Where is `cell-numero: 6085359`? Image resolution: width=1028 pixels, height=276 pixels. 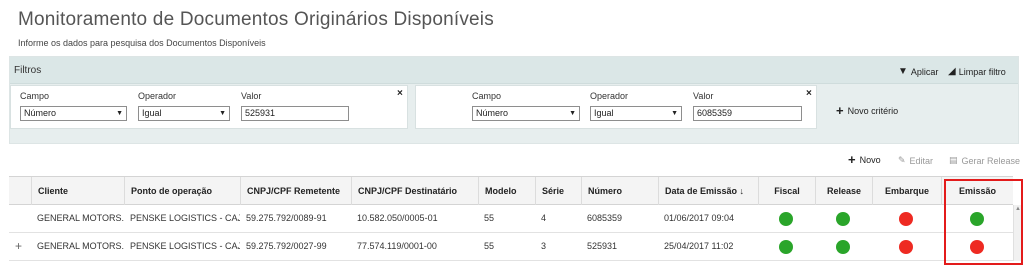 cell-numero: 6085359 is located at coordinates (605, 218).